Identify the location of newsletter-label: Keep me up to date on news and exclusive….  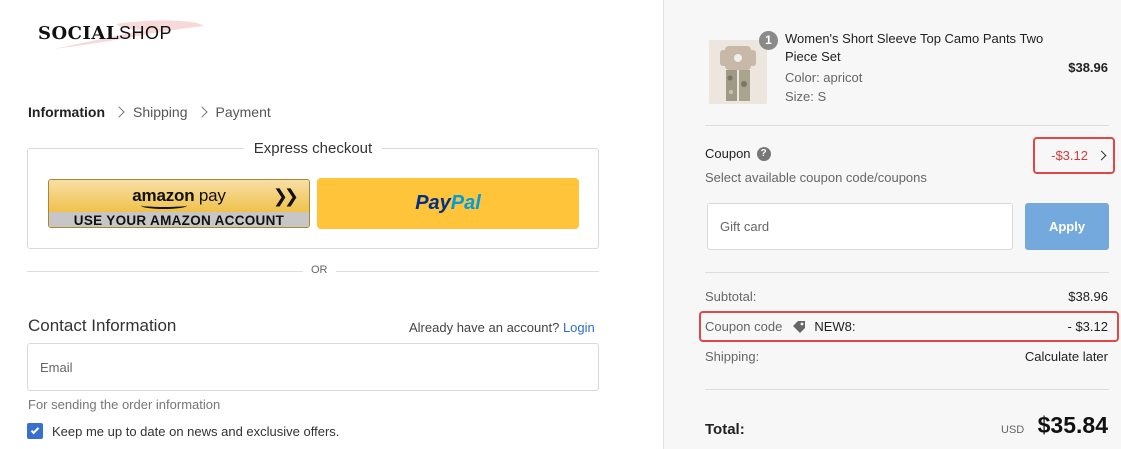
(196, 431).